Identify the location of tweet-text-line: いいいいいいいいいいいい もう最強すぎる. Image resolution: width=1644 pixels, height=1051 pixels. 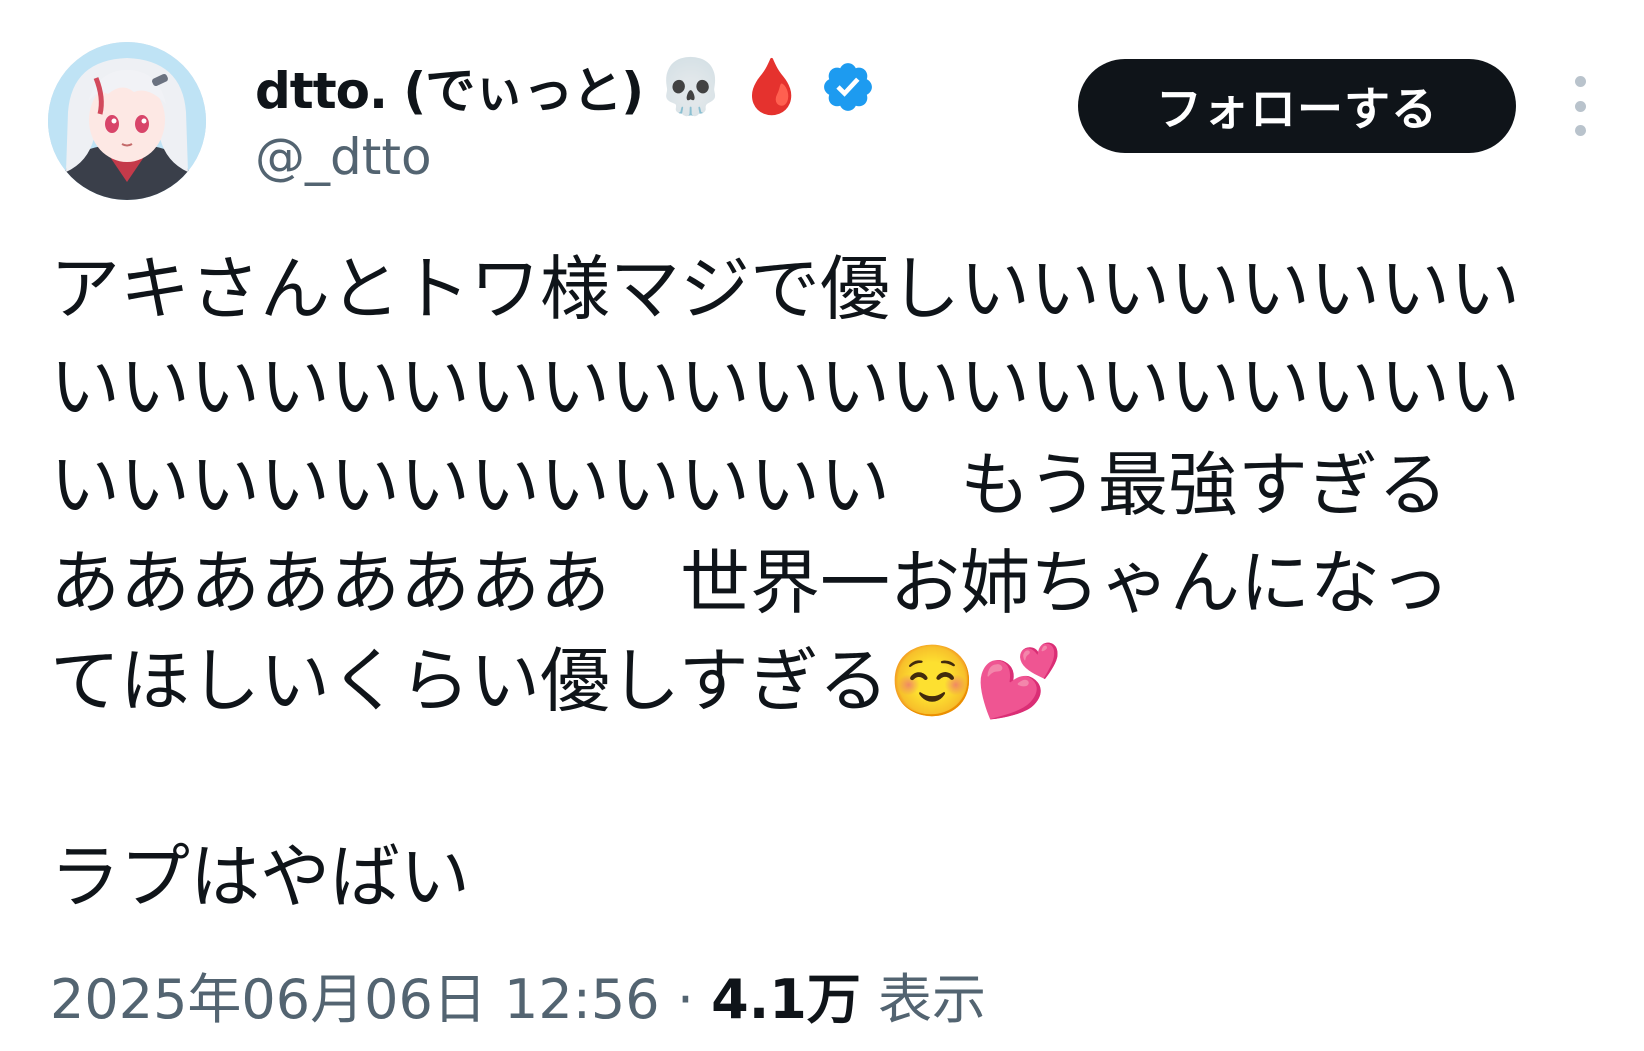
(749, 485).